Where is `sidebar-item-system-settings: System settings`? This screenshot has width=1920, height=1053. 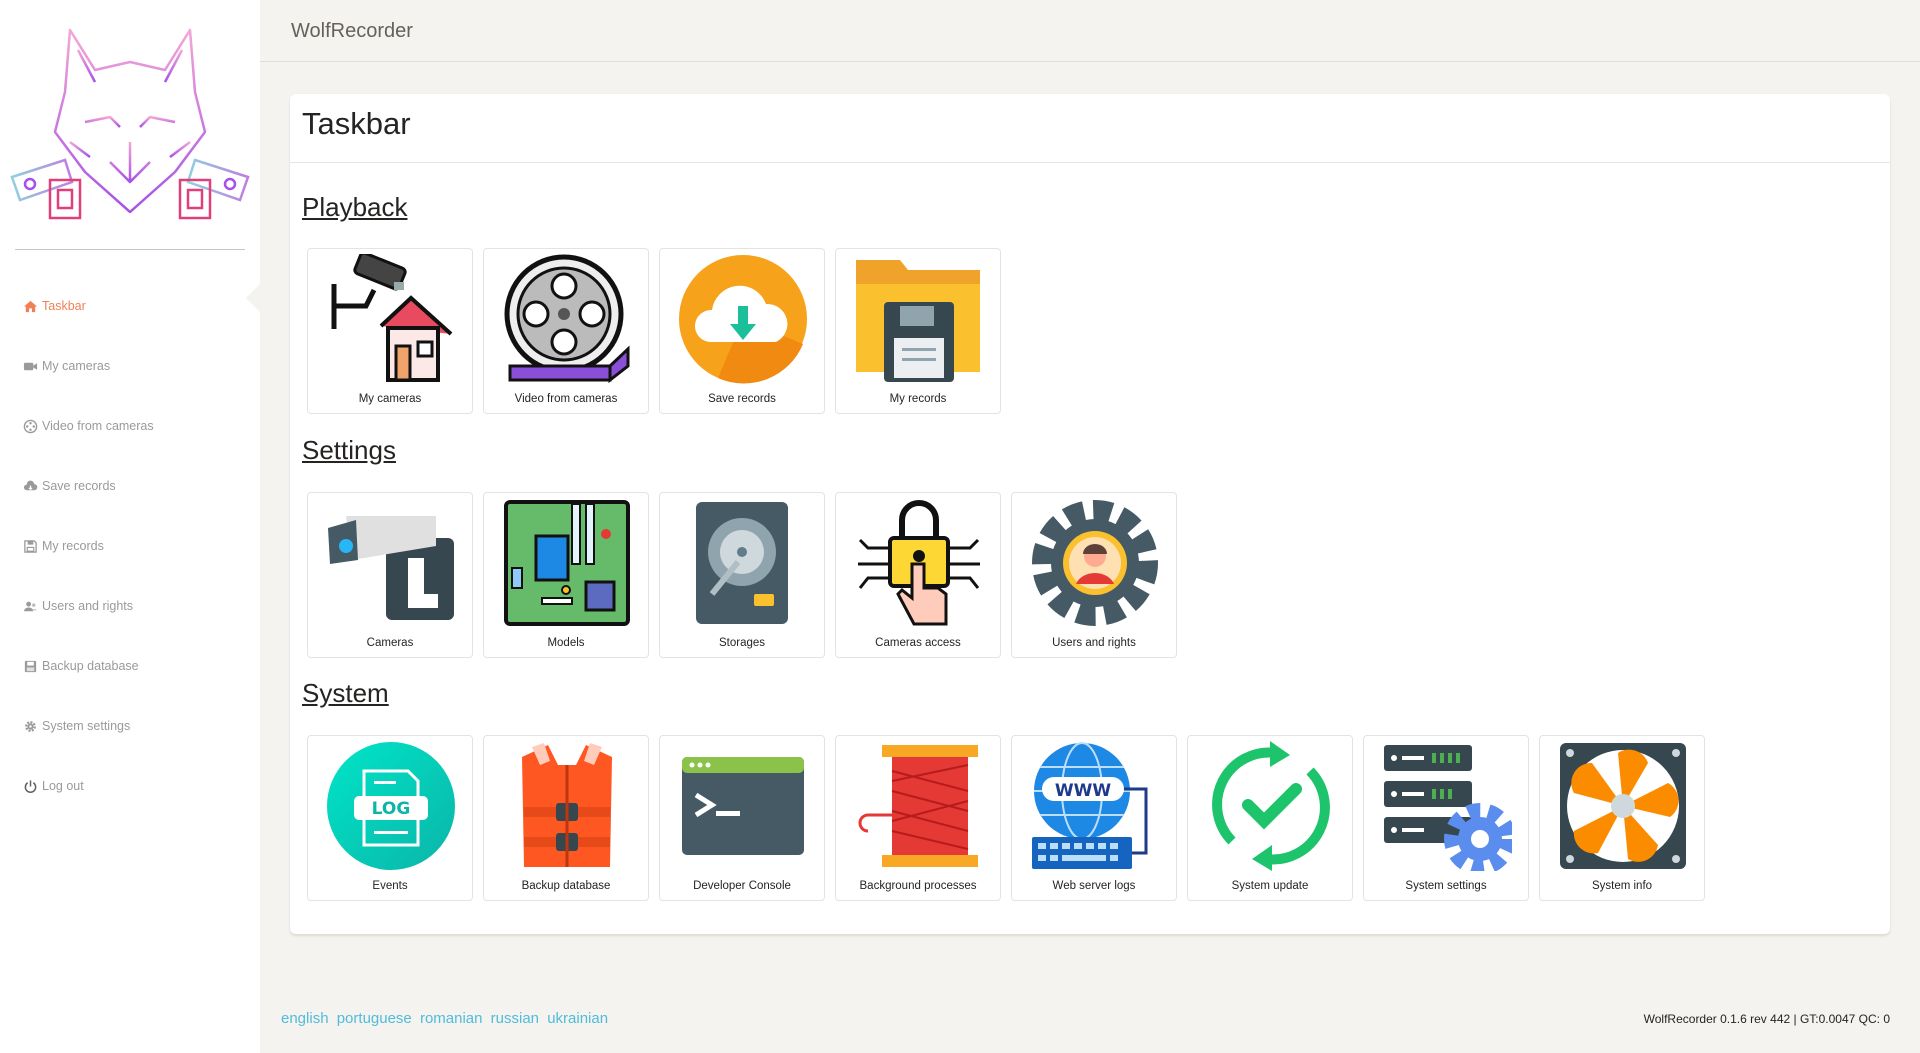
sidebar-item-system-settings: System settings is located at coordinates (130, 726).